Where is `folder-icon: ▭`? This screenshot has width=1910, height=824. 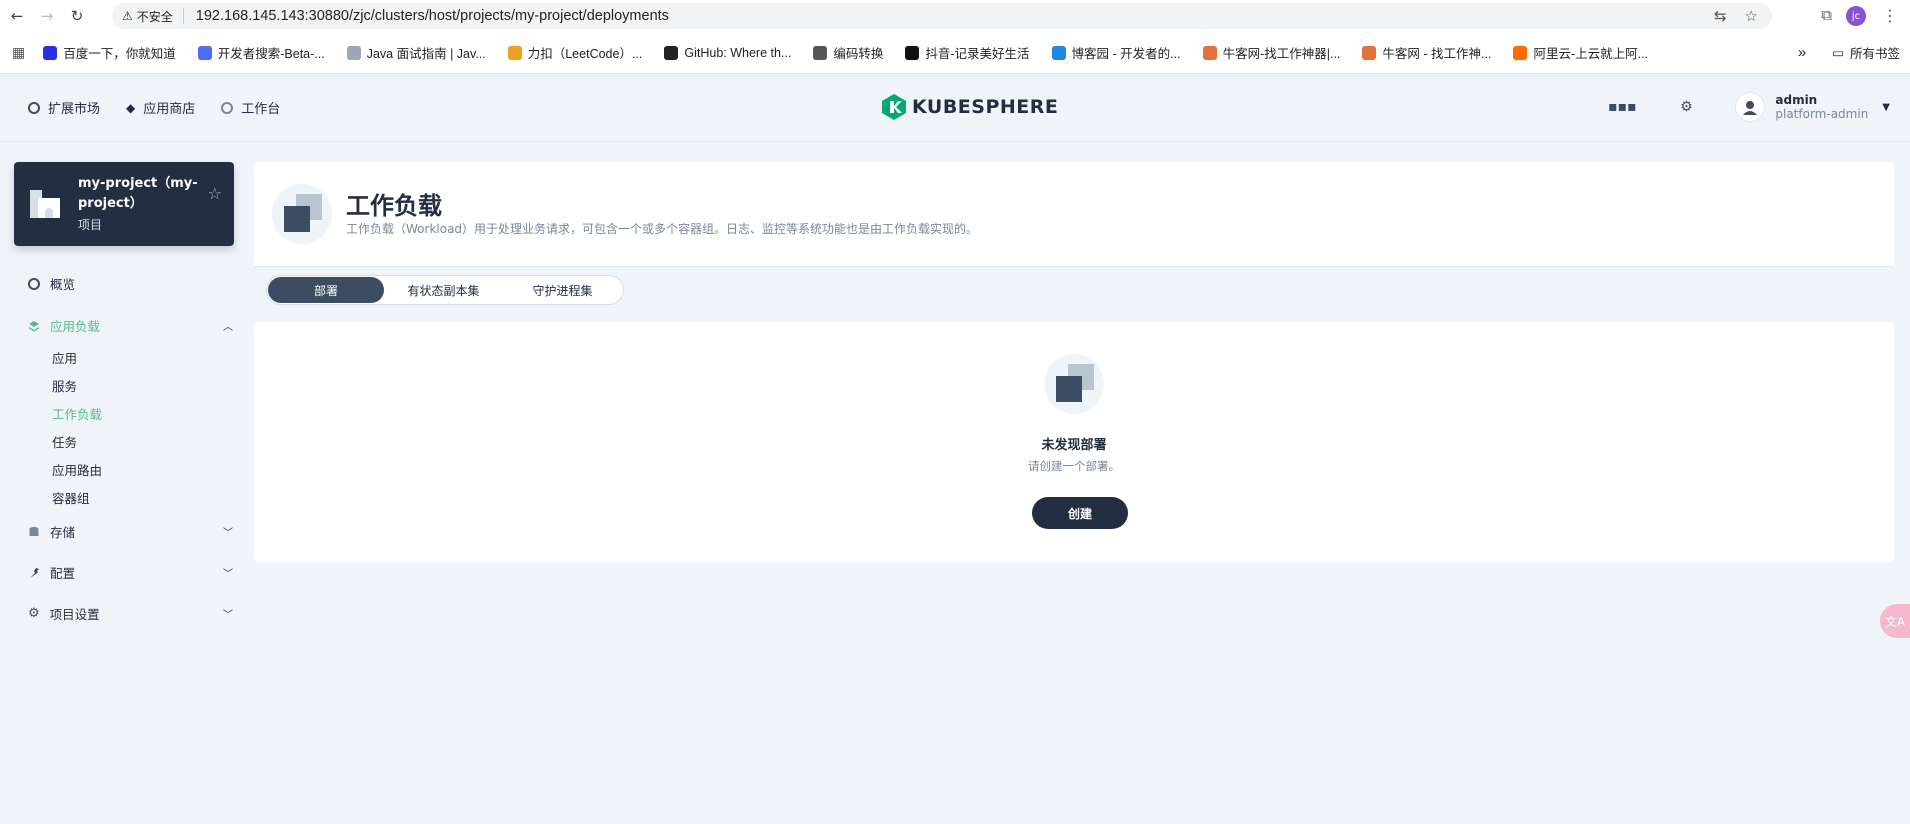
folder-icon: ▭ is located at coordinates (1838, 53).